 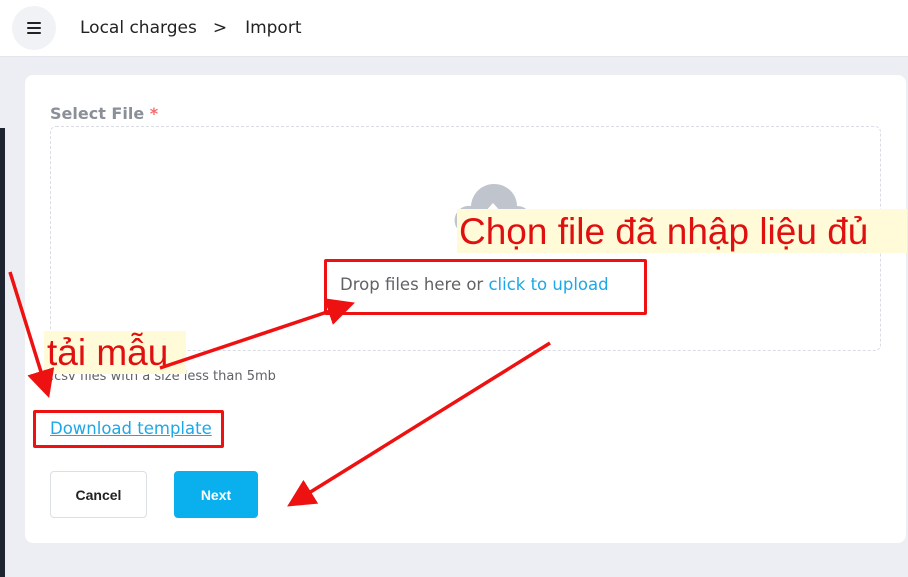 I want to click on template-annotation: tải mẫu, so click(x=115, y=352).